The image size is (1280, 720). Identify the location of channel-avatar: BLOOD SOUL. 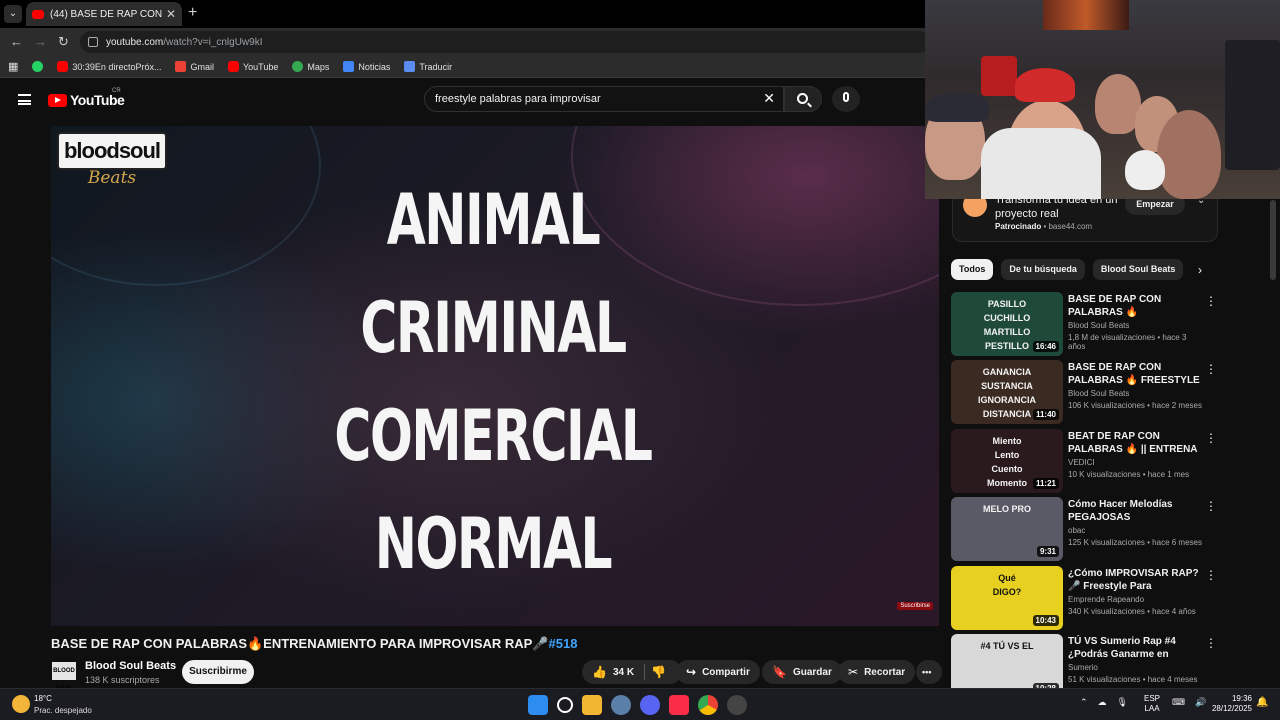
(64, 677).